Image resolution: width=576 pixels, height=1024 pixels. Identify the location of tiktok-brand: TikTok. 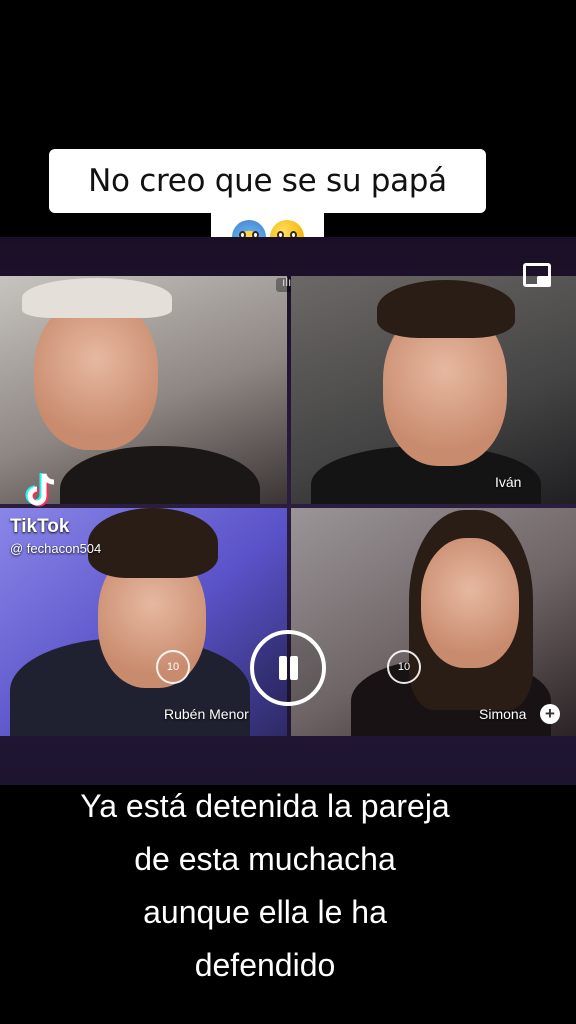
(40, 526).